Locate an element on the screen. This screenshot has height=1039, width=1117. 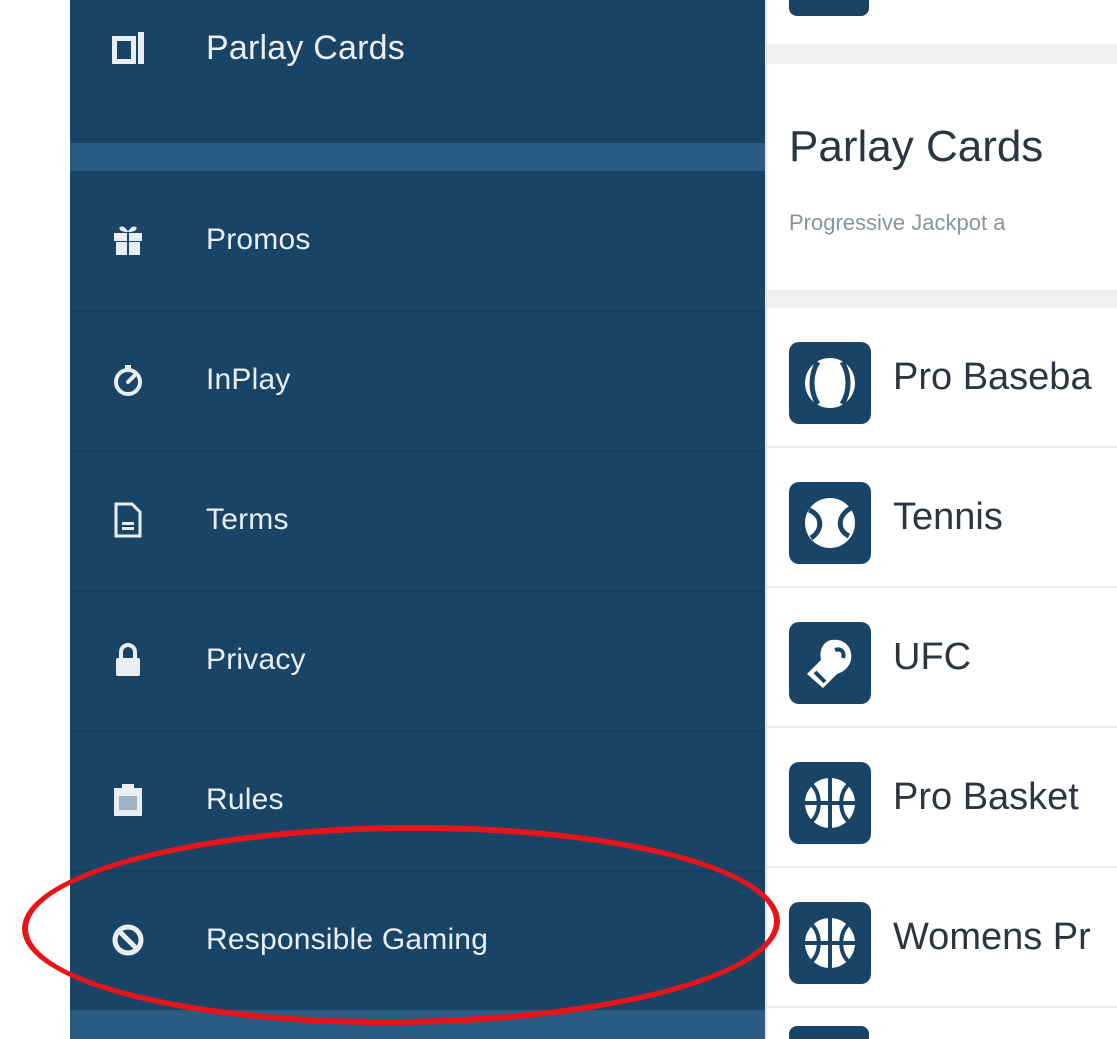
sport-row-womens-pro-basketball: Womens Pr is located at coordinates (942, 936).